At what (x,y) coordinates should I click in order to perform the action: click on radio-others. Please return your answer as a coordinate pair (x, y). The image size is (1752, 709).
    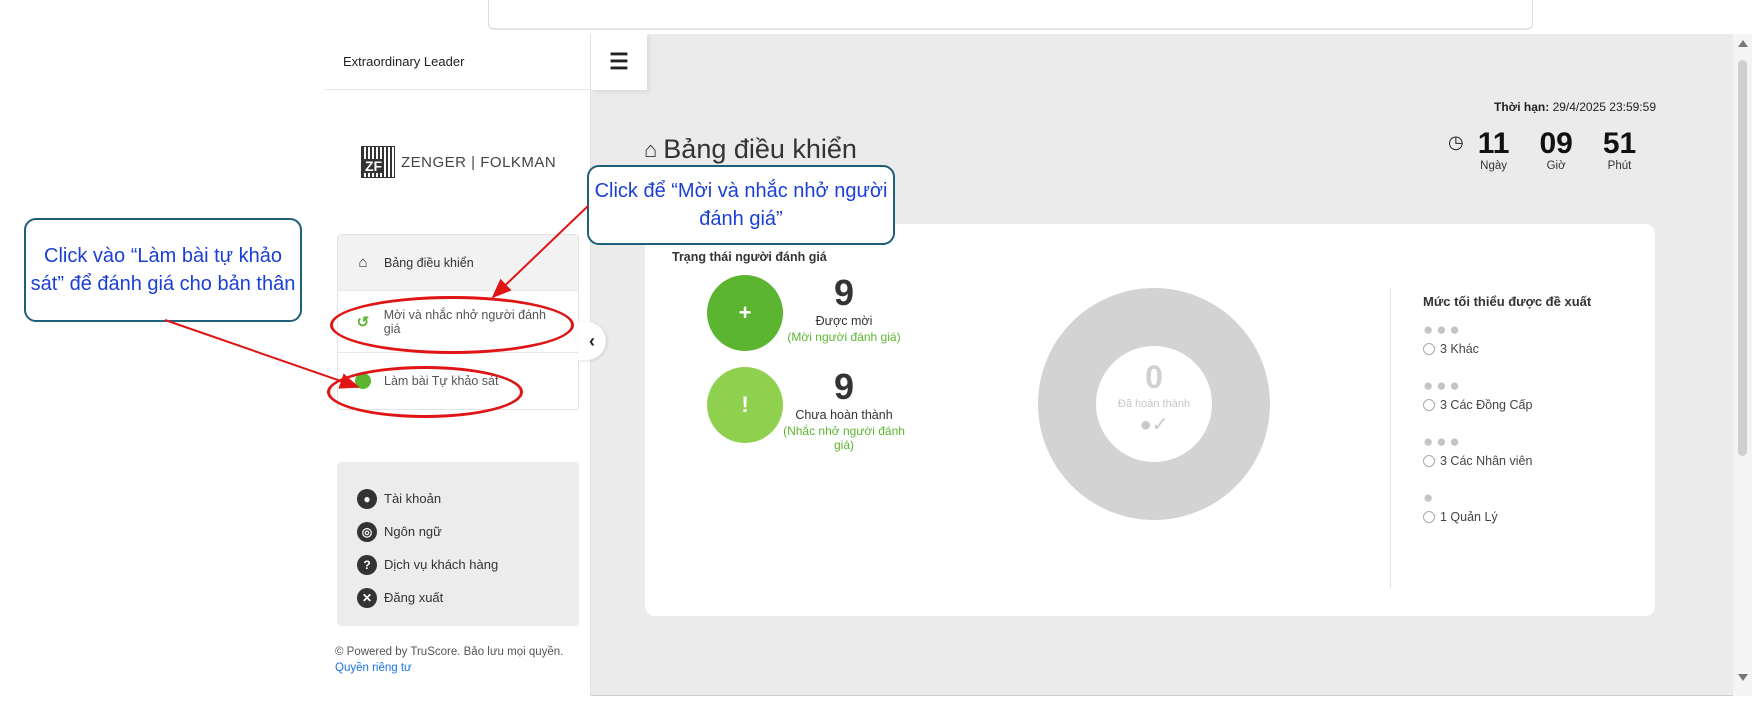
    Looking at the image, I should click on (1429, 349).